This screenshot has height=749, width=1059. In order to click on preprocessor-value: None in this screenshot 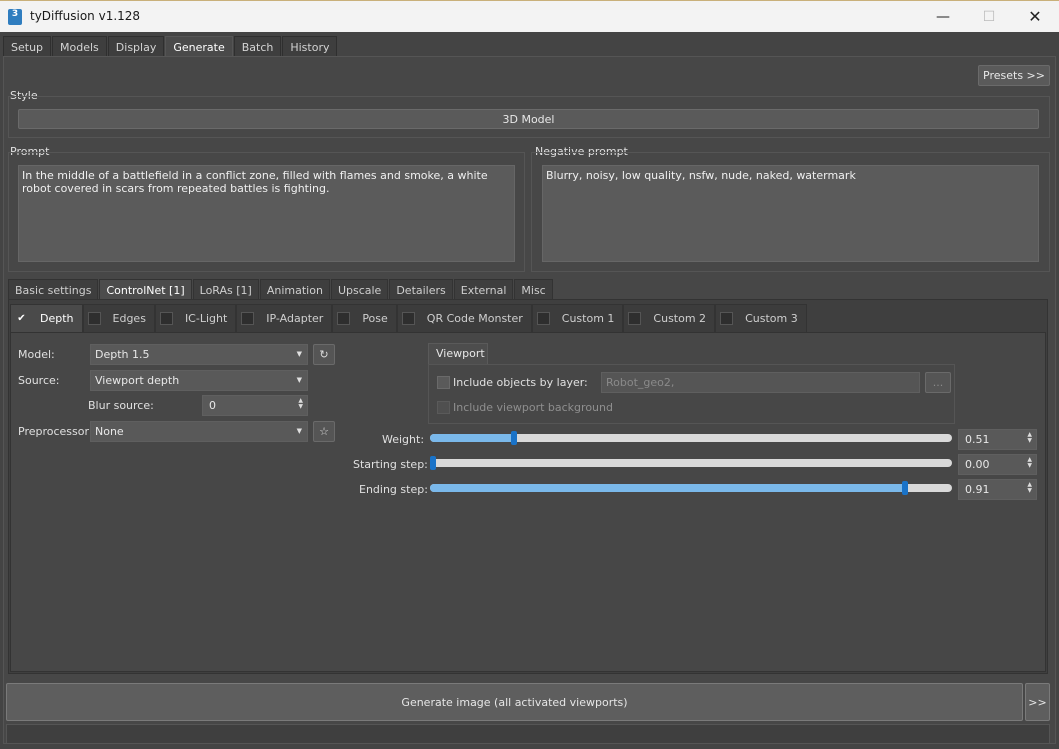, I will do `click(109, 431)`.